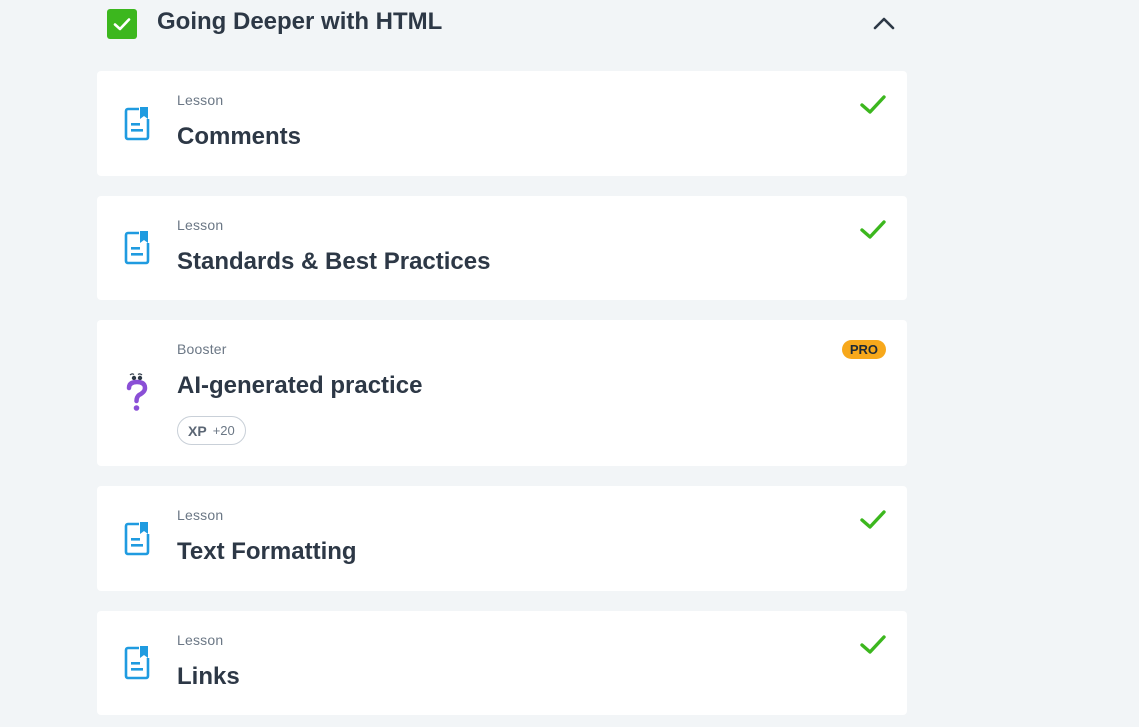  I want to click on lesson-card-links: Lesson Links, so click(502, 663).